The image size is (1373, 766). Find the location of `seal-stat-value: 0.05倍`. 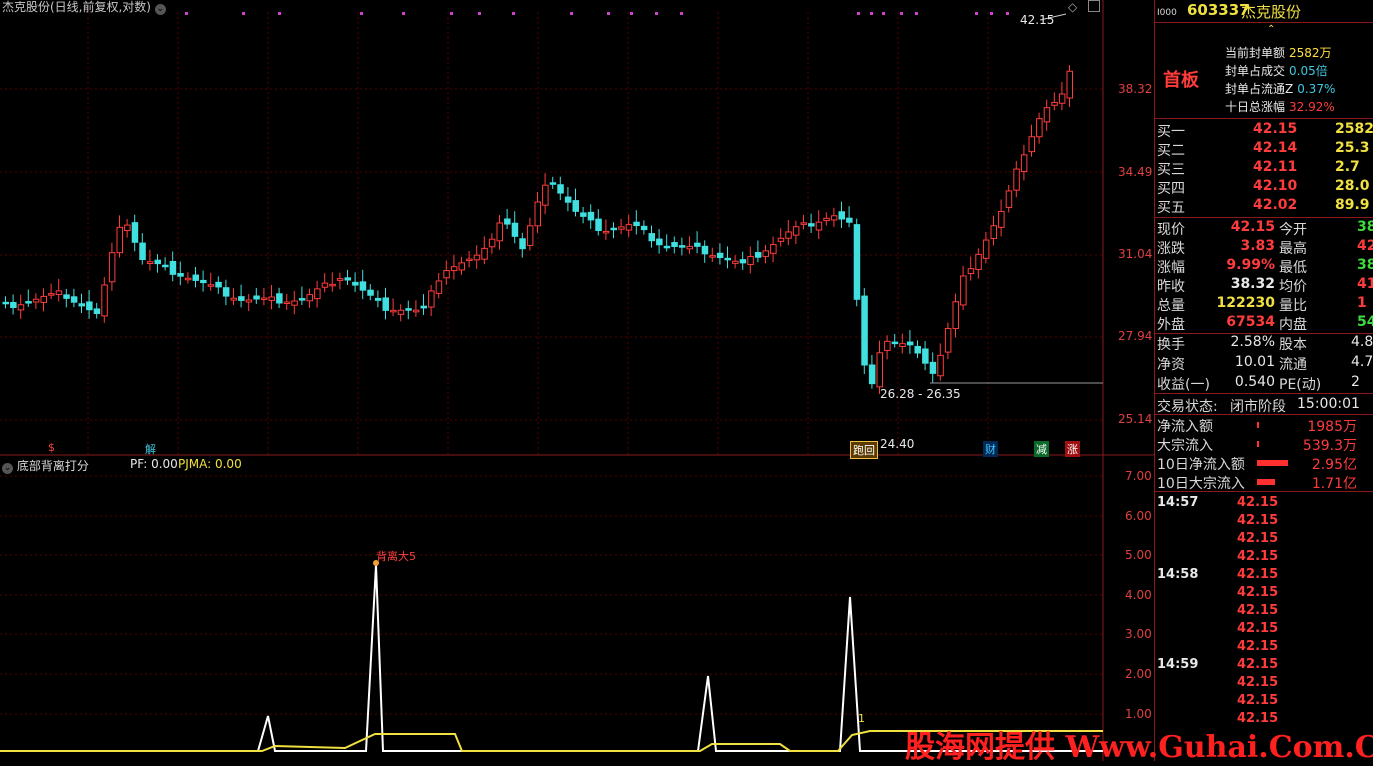

seal-stat-value: 0.05倍 is located at coordinates (1308, 71).